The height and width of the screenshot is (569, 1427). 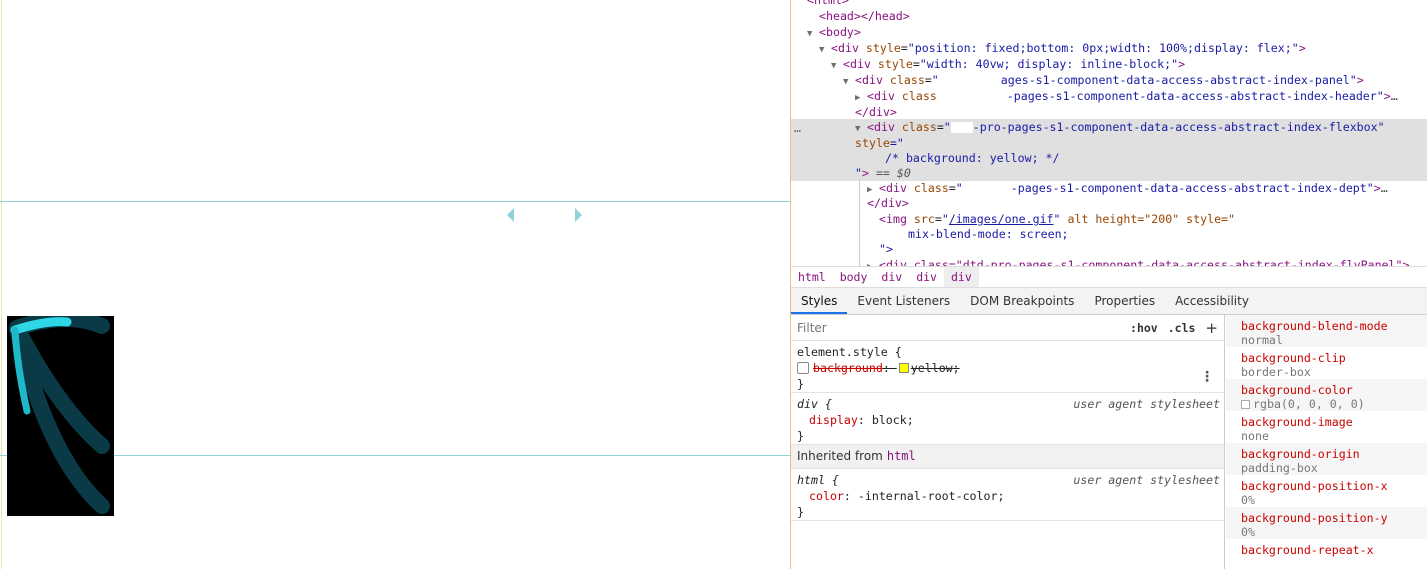 What do you see at coordinates (1314, 326) in the screenshot?
I see `computed-name: background-blend-mode` at bounding box center [1314, 326].